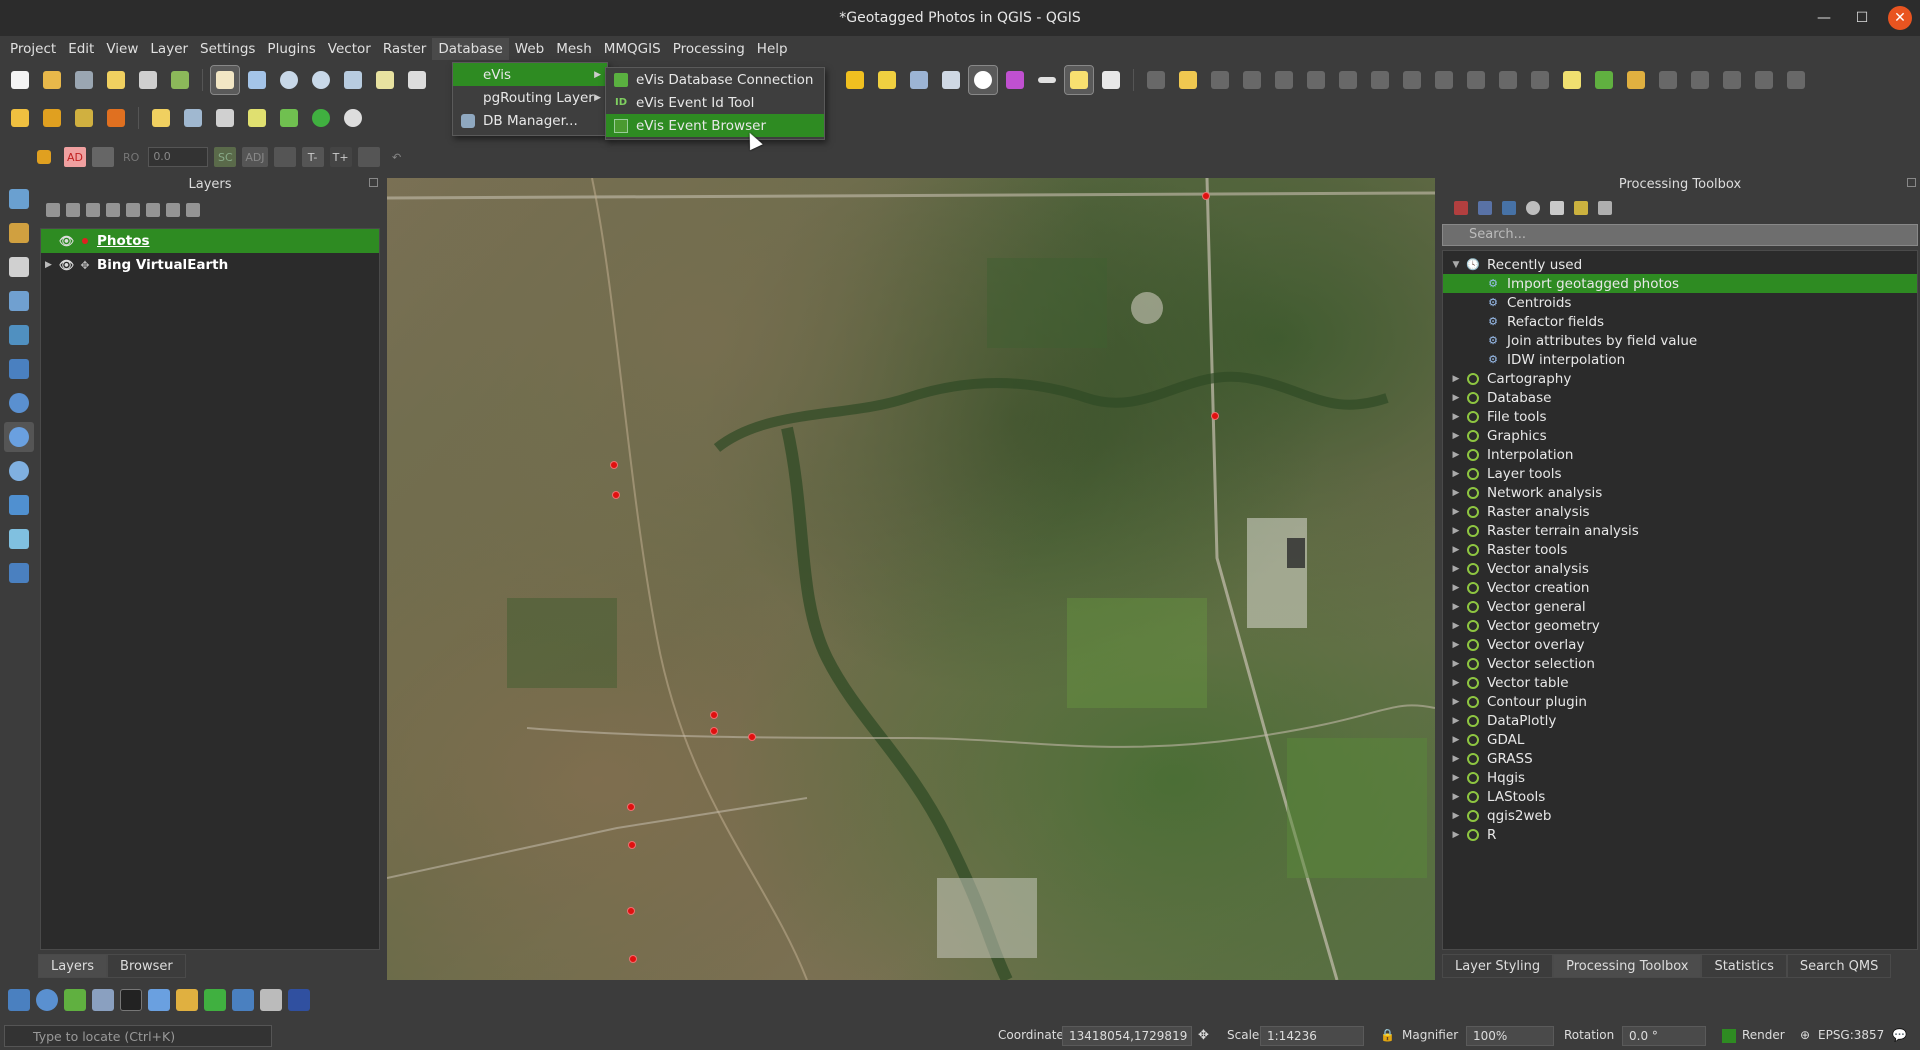  Describe the element at coordinates (33, 49) in the screenshot. I see `menu-project: Project` at that location.